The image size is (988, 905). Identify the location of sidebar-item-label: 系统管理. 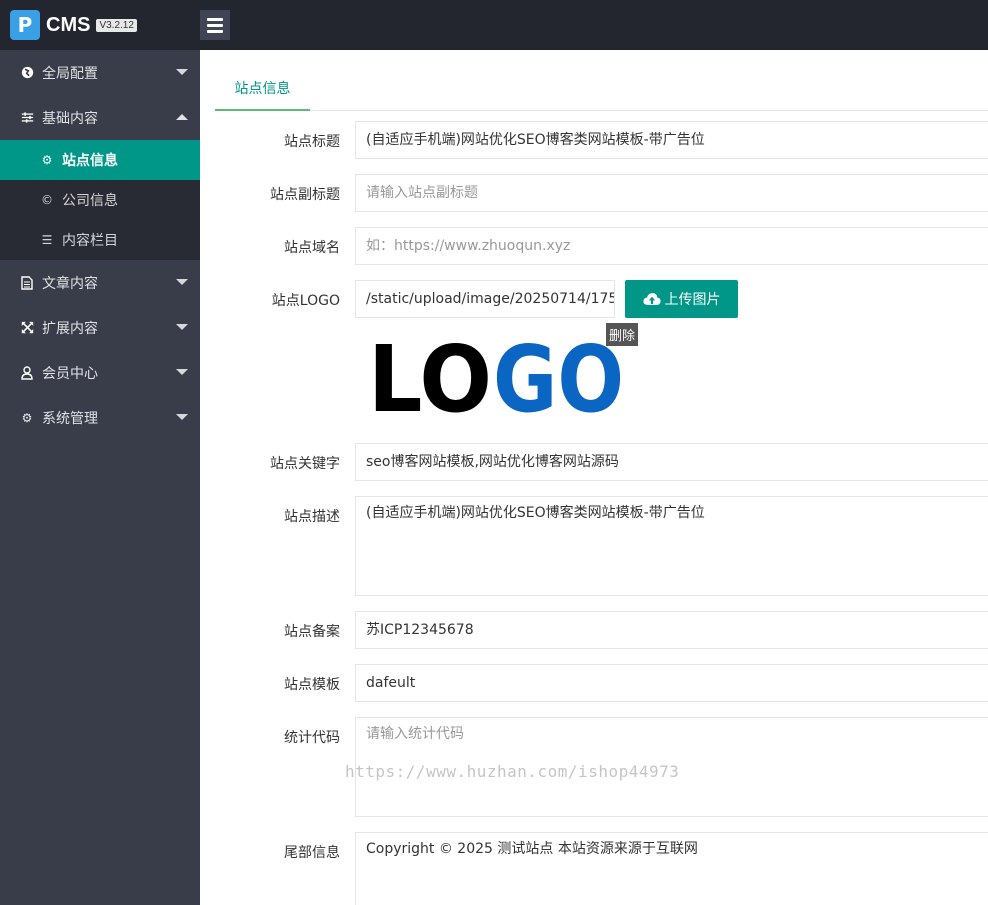
(70, 418).